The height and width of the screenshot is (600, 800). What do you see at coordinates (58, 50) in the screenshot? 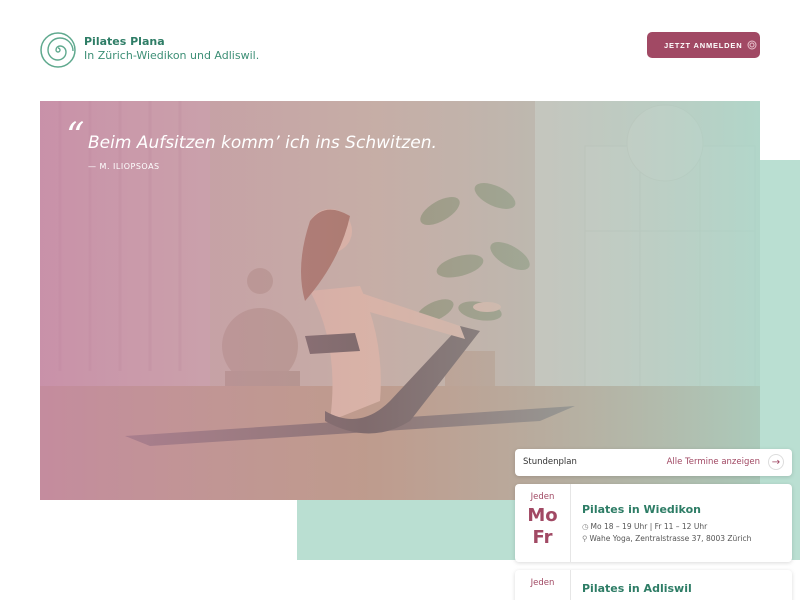
I see `spiral-logo-icon` at bounding box center [58, 50].